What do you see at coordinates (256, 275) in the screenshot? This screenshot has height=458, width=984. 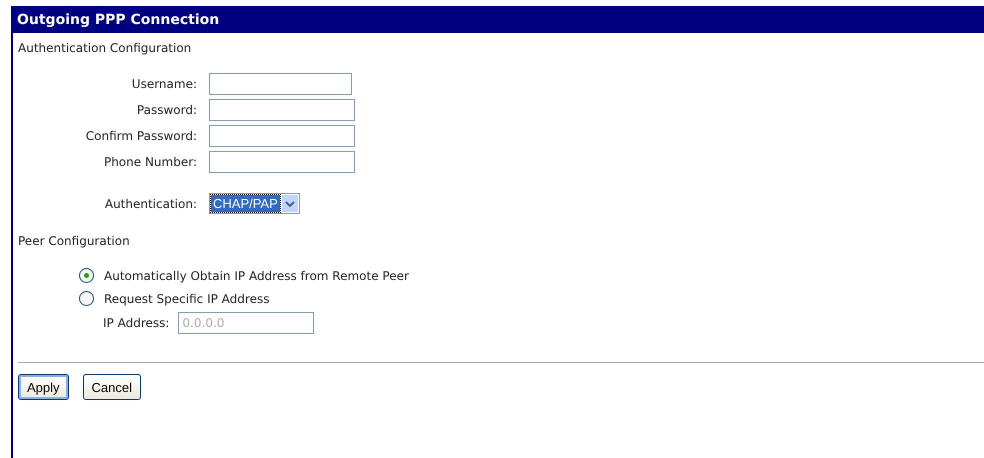 I see `radio-label: Automatically Obtain IP Address from Remote Peer` at bounding box center [256, 275].